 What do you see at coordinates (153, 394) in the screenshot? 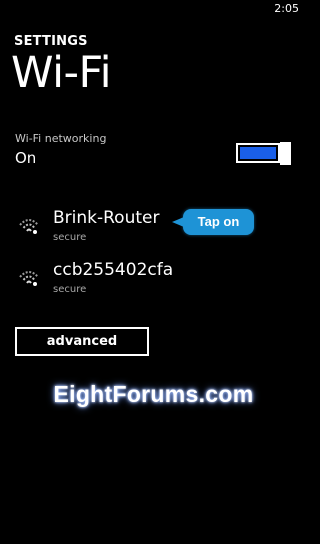
I see `watermark: EightForums.com` at bounding box center [153, 394].